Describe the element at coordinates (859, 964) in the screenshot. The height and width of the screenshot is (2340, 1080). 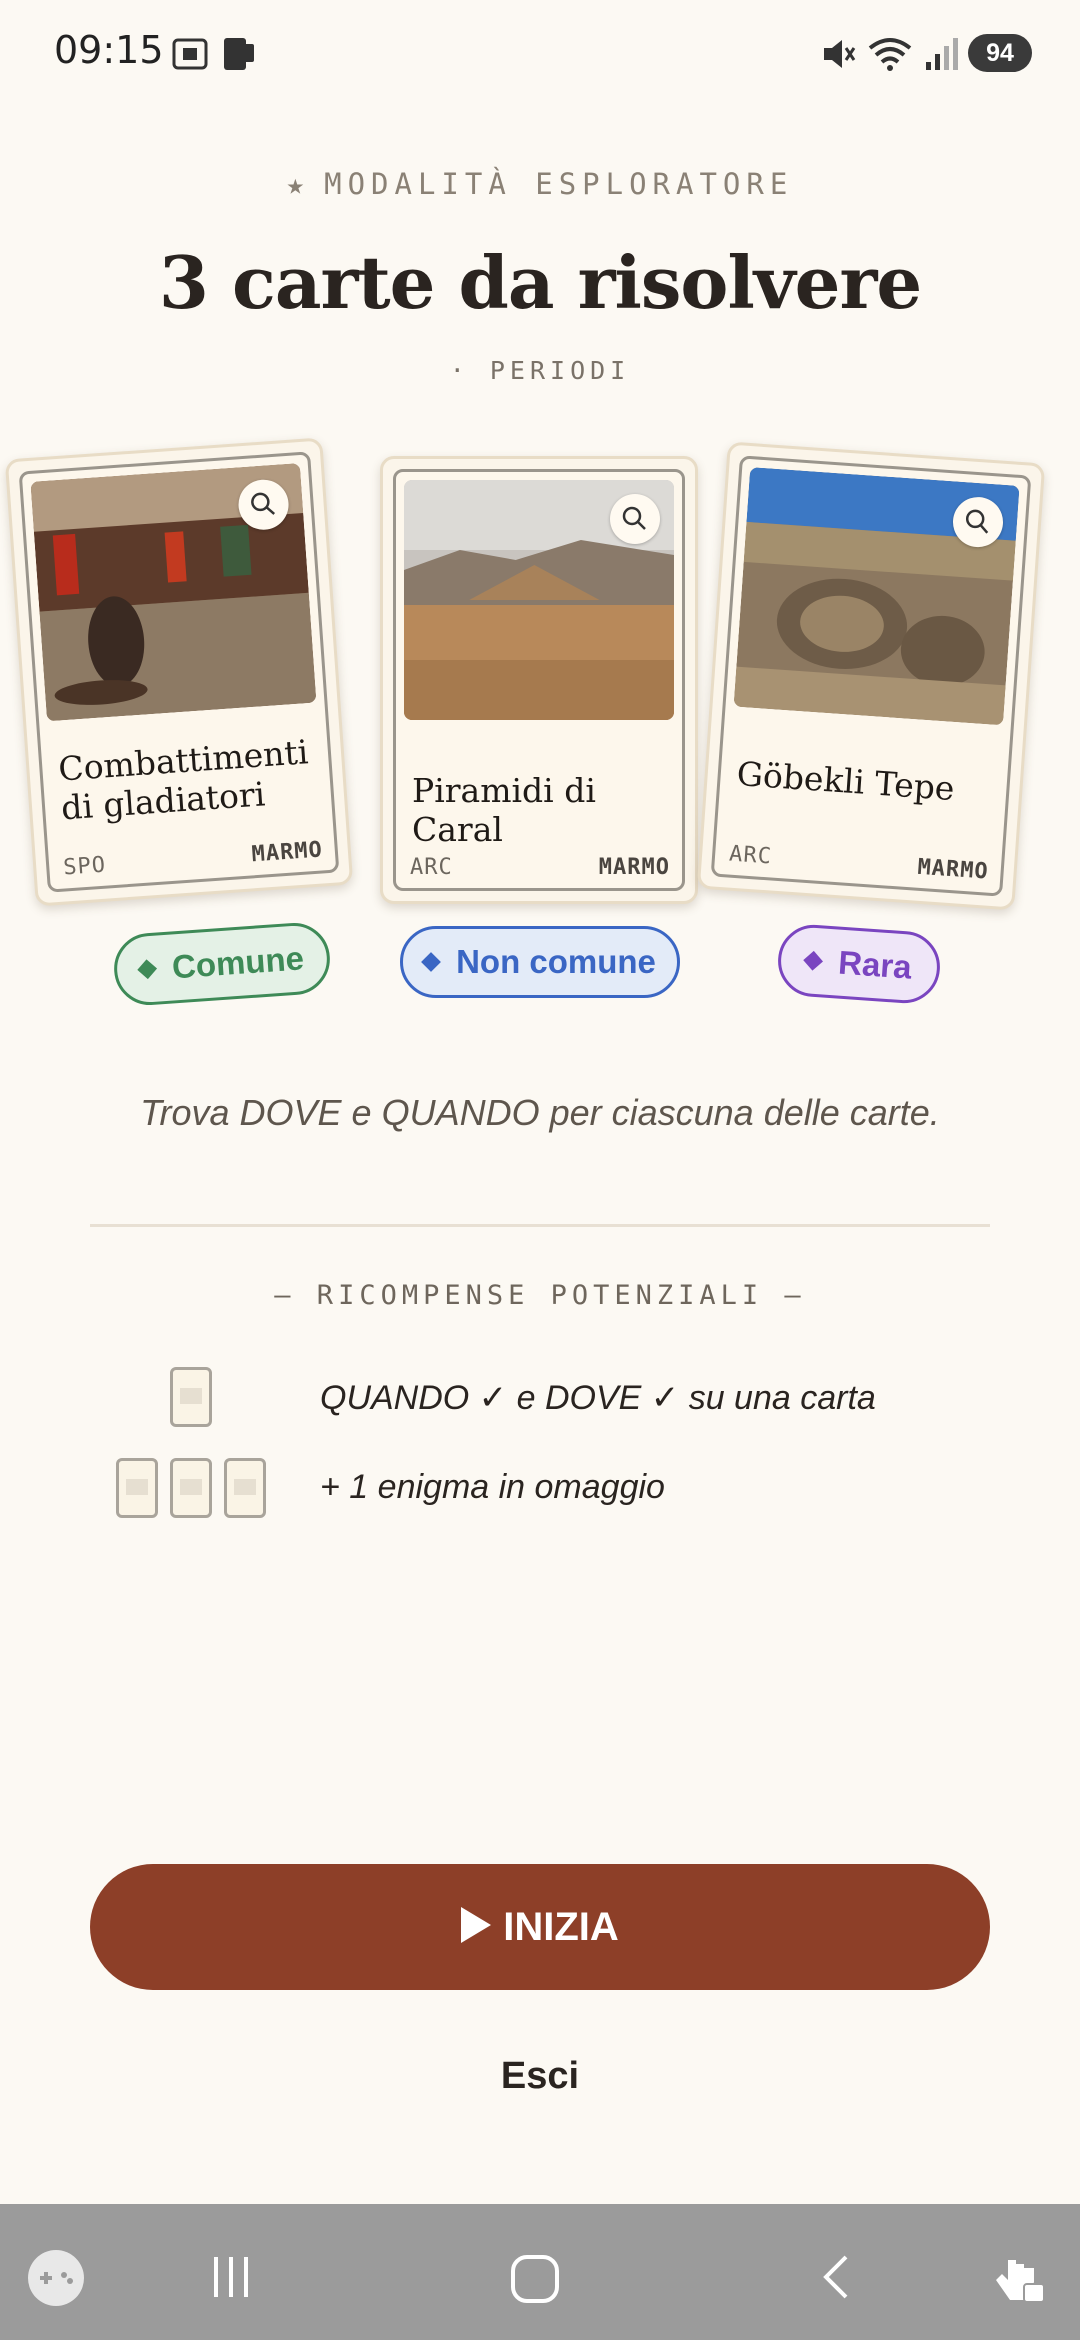
I see `rarity-badge-rare: Rara` at that location.